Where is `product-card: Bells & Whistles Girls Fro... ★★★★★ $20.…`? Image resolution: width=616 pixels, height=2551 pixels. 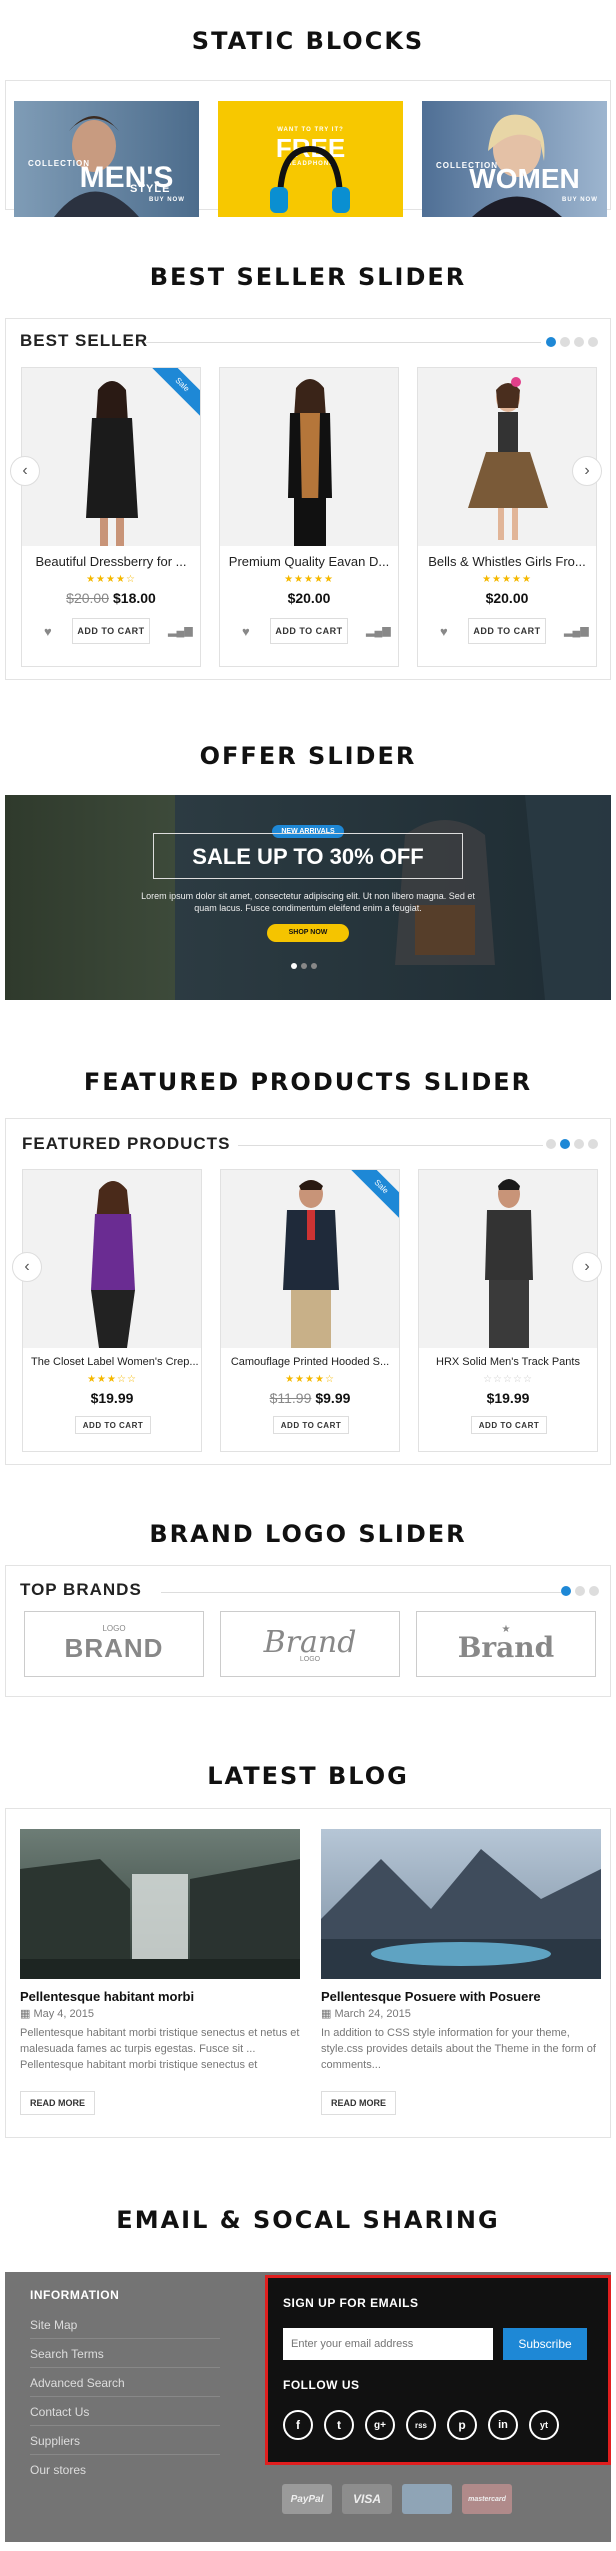
product-card: Bells & Whistles Girls Fro... ★★★★★ $20.… is located at coordinates (507, 517).